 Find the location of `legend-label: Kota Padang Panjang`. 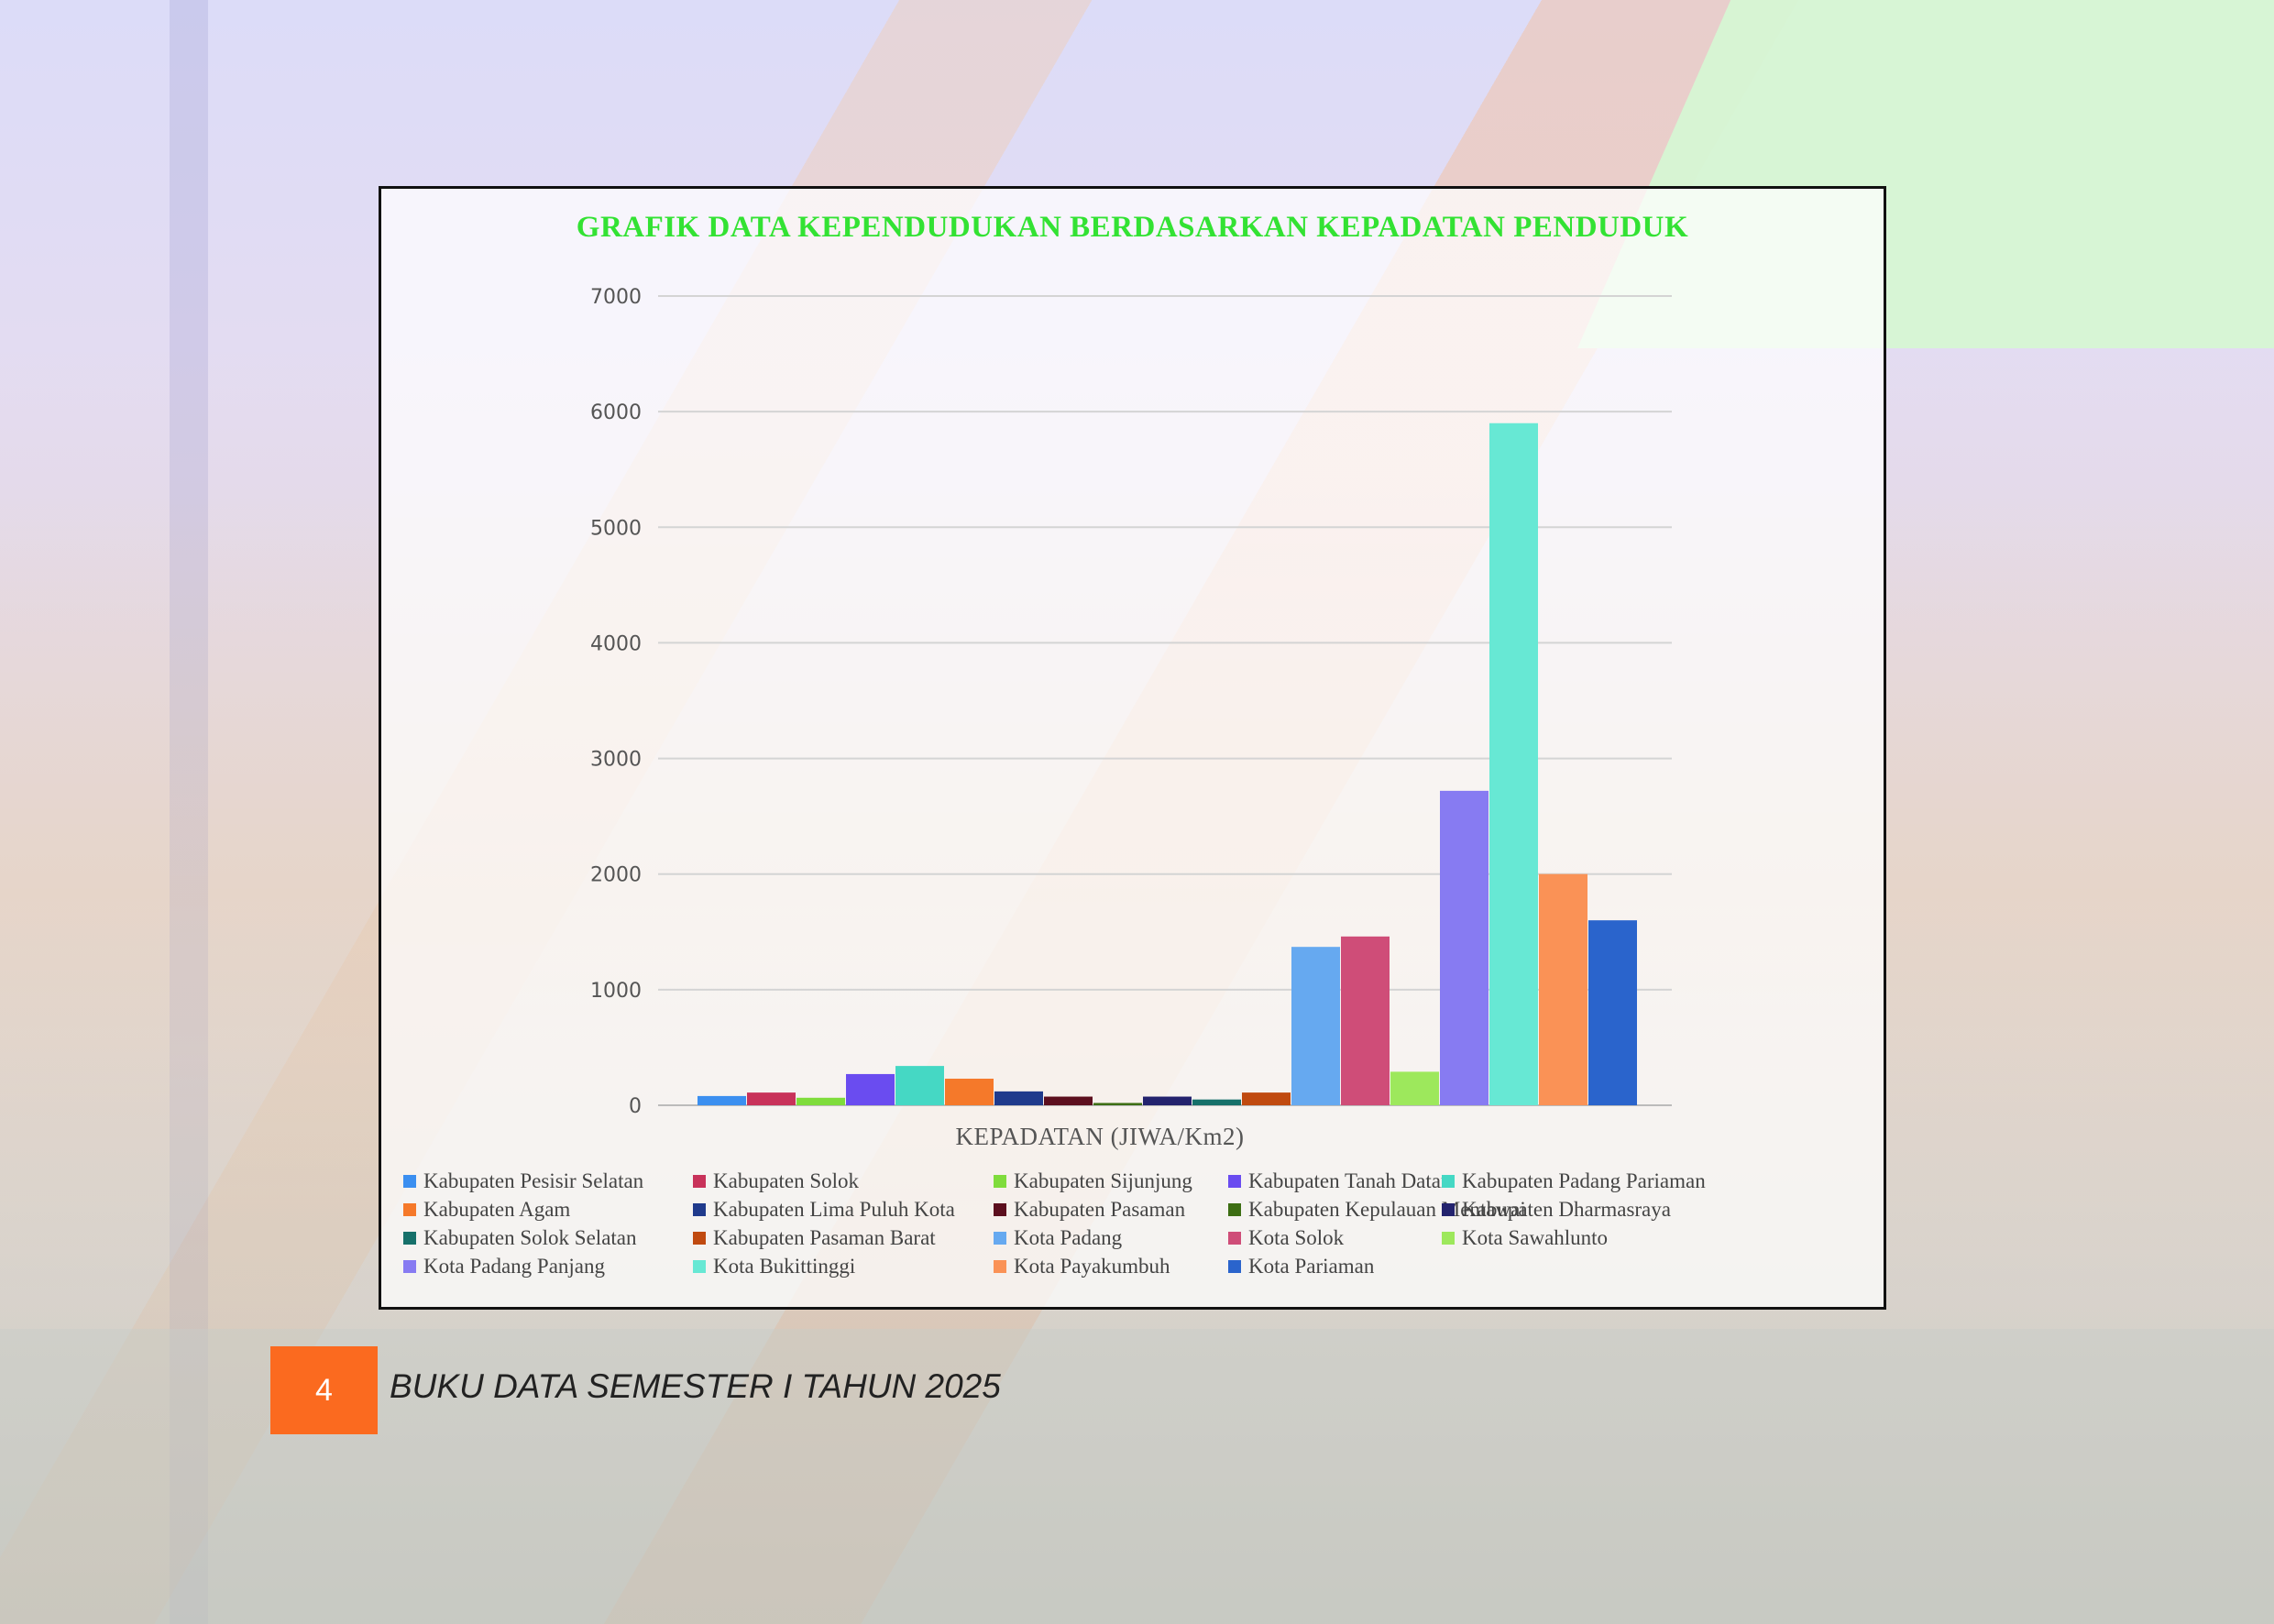

legend-label: Kota Padang Panjang is located at coordinates (514, 1266).